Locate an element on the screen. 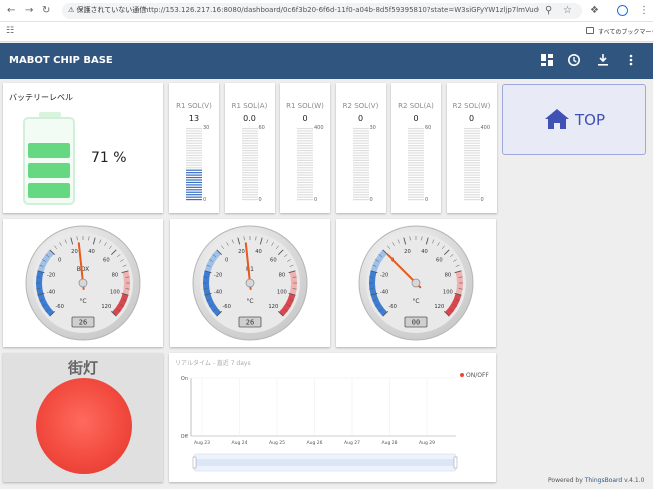  all-bookmarks-link: すべてのブックマーク is located at coordinates (625, 31).